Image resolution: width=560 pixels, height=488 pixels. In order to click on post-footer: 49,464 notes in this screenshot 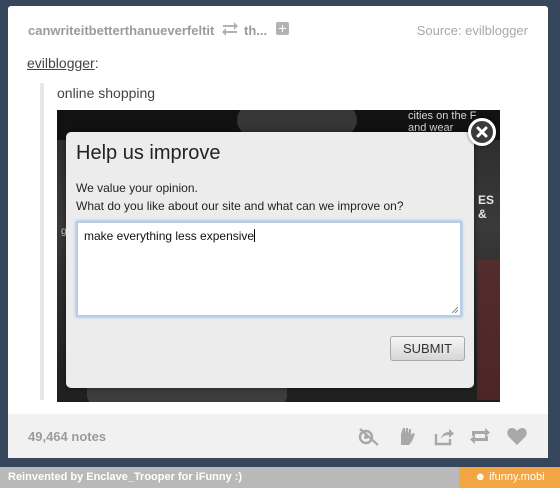, I will do `click(278, 436)`.